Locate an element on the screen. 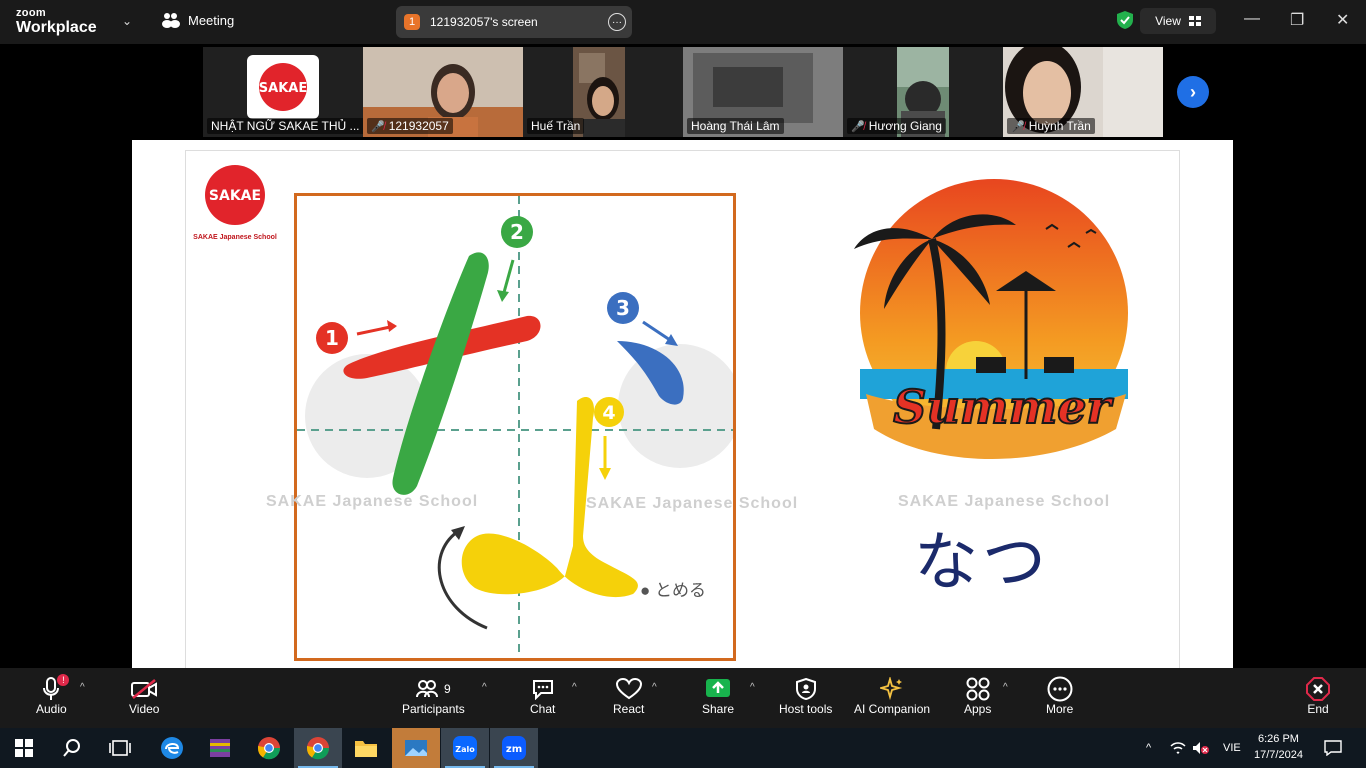  volume-muted-icon is located at coordinates (1201, 748).